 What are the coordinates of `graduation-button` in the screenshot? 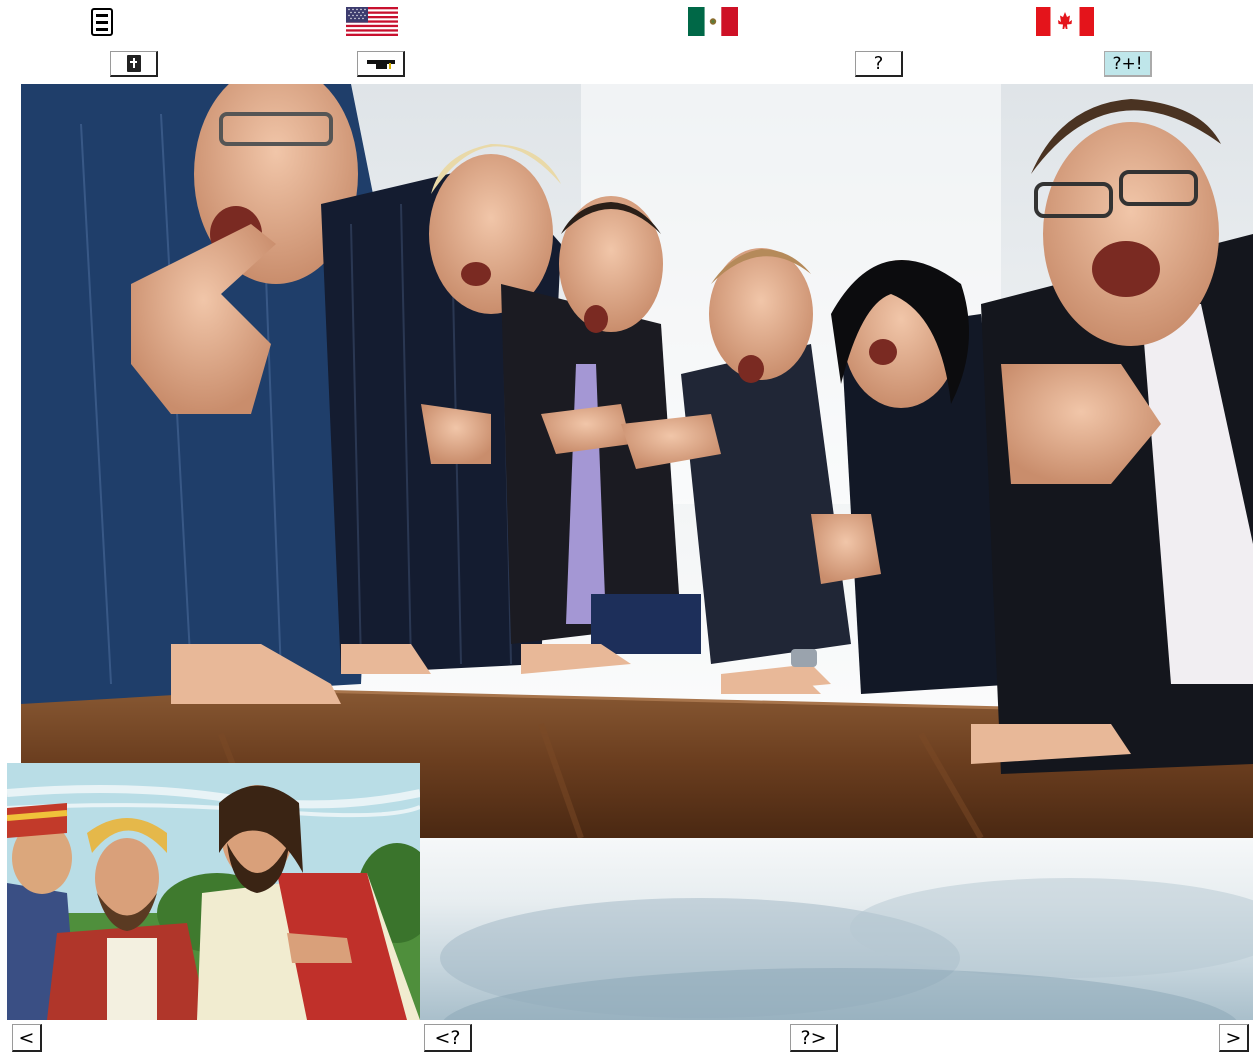 It's located at (381, 64).